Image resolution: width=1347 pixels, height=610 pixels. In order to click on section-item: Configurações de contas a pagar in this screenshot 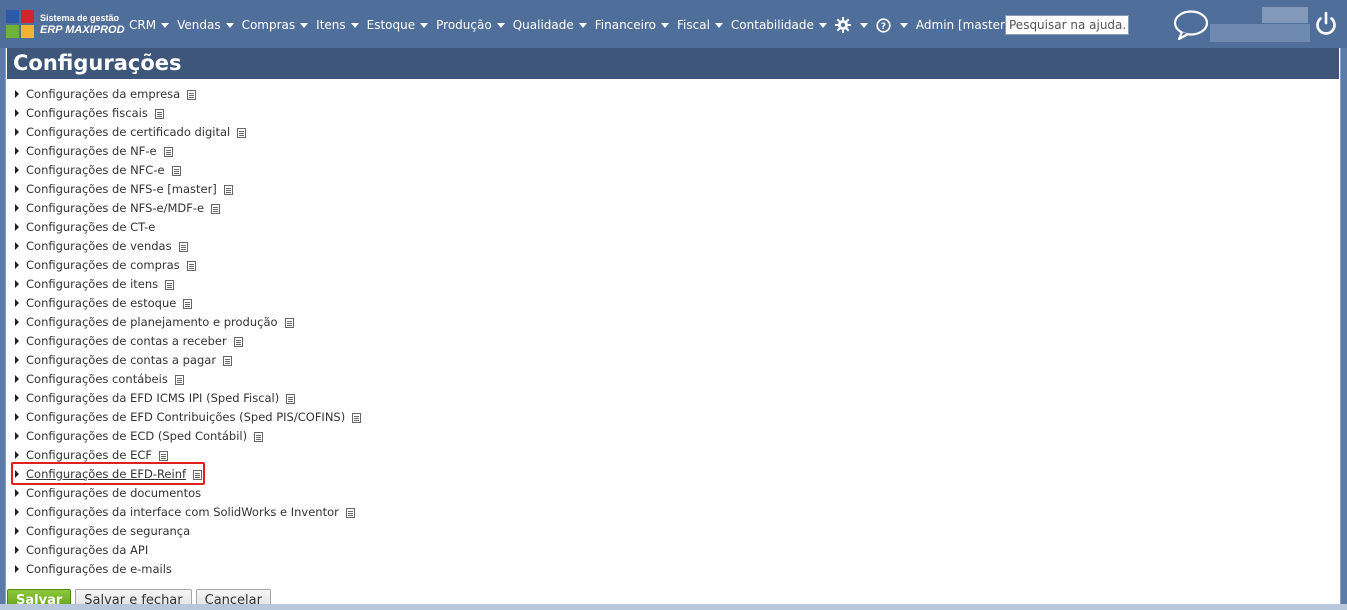, I will do `click(188, 359)`.